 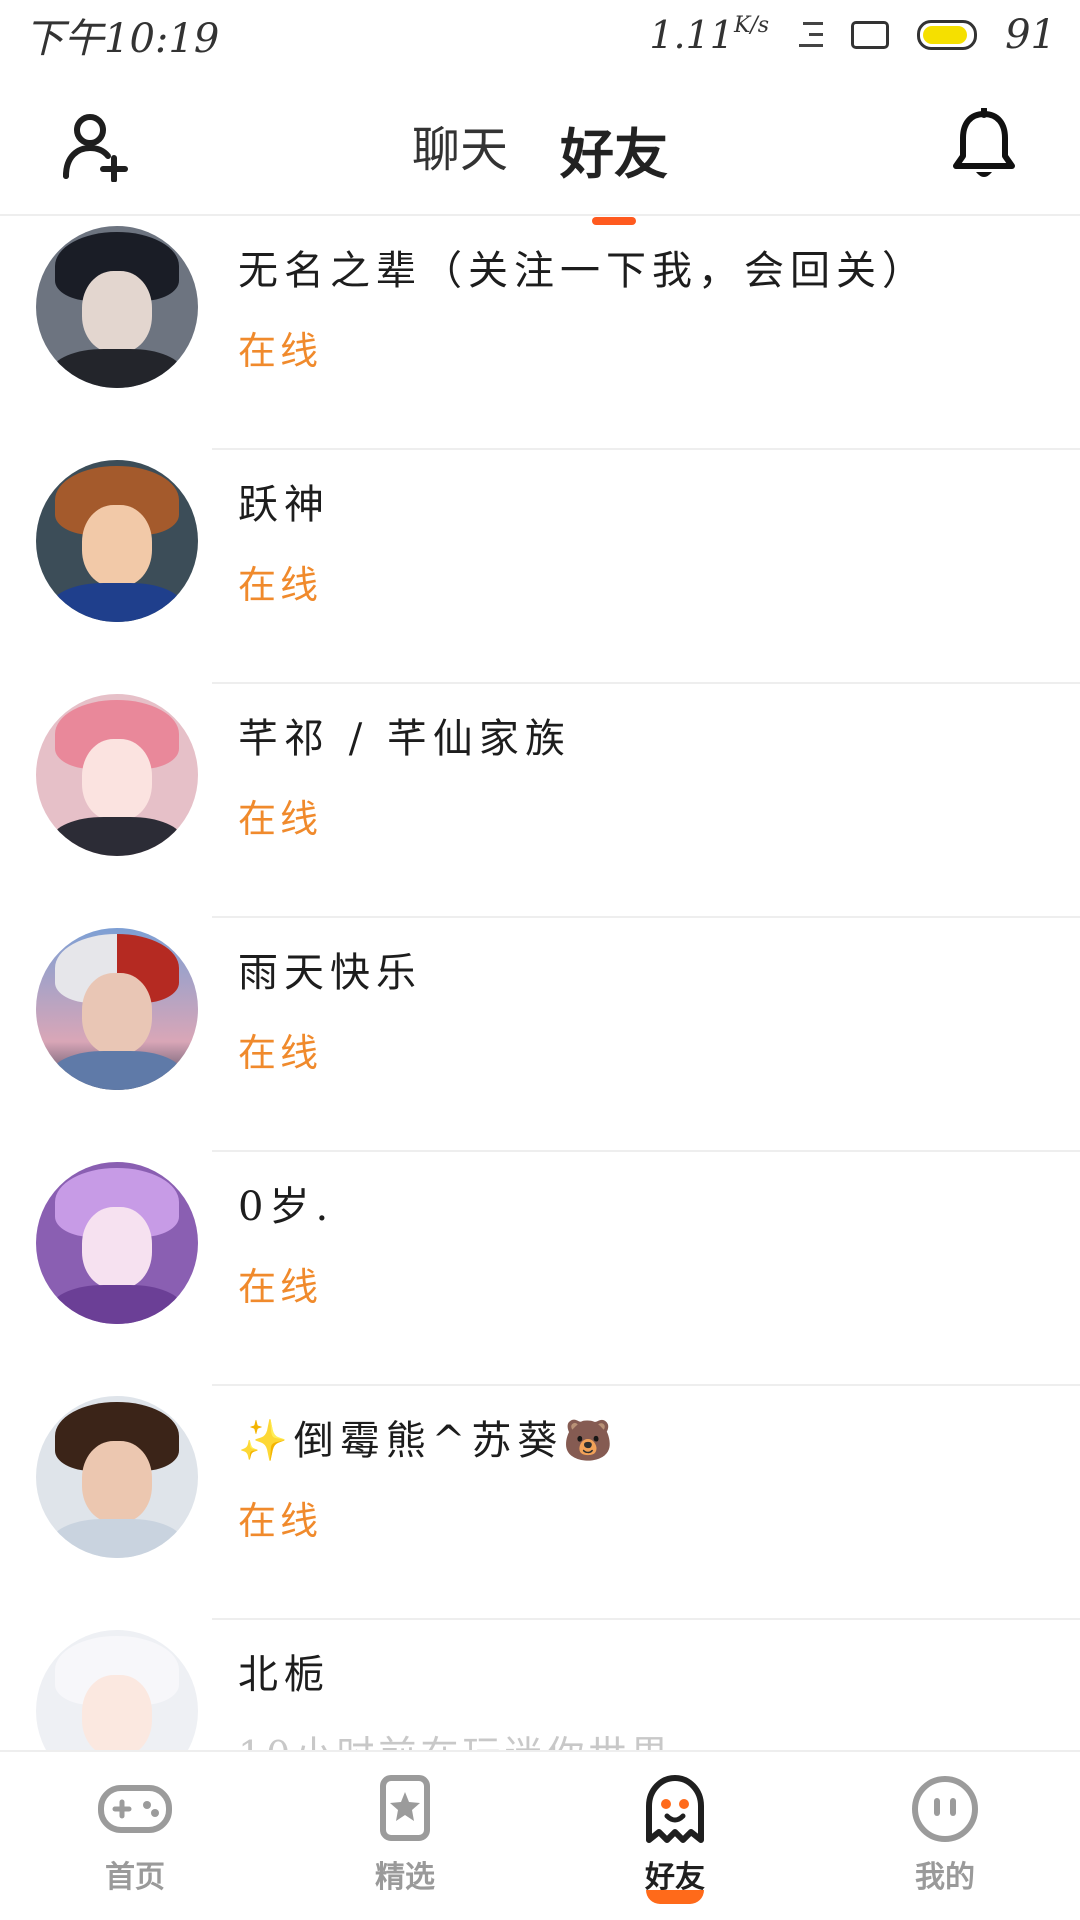 I want to click on friend-name: 雨天快乐, so click(x=330, y=973).